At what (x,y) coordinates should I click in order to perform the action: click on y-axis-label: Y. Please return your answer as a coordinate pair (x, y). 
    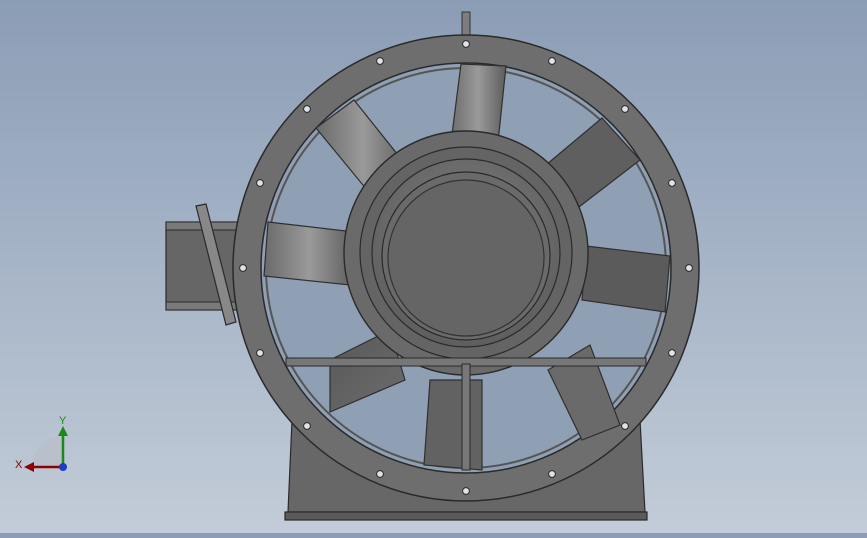
    Looking at the image, I should click on (63, 421).